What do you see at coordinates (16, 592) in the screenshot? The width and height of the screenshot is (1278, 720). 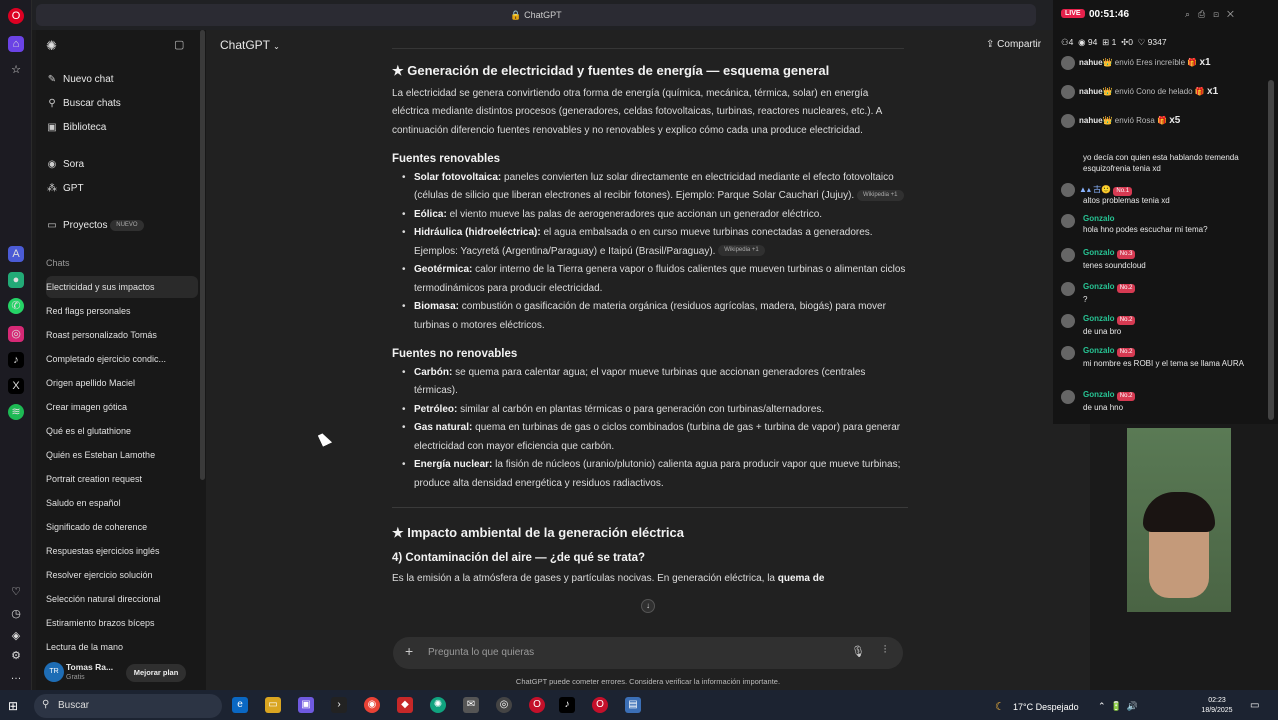 I see `heart-icon: ♡` at bounding box center [16, 592].